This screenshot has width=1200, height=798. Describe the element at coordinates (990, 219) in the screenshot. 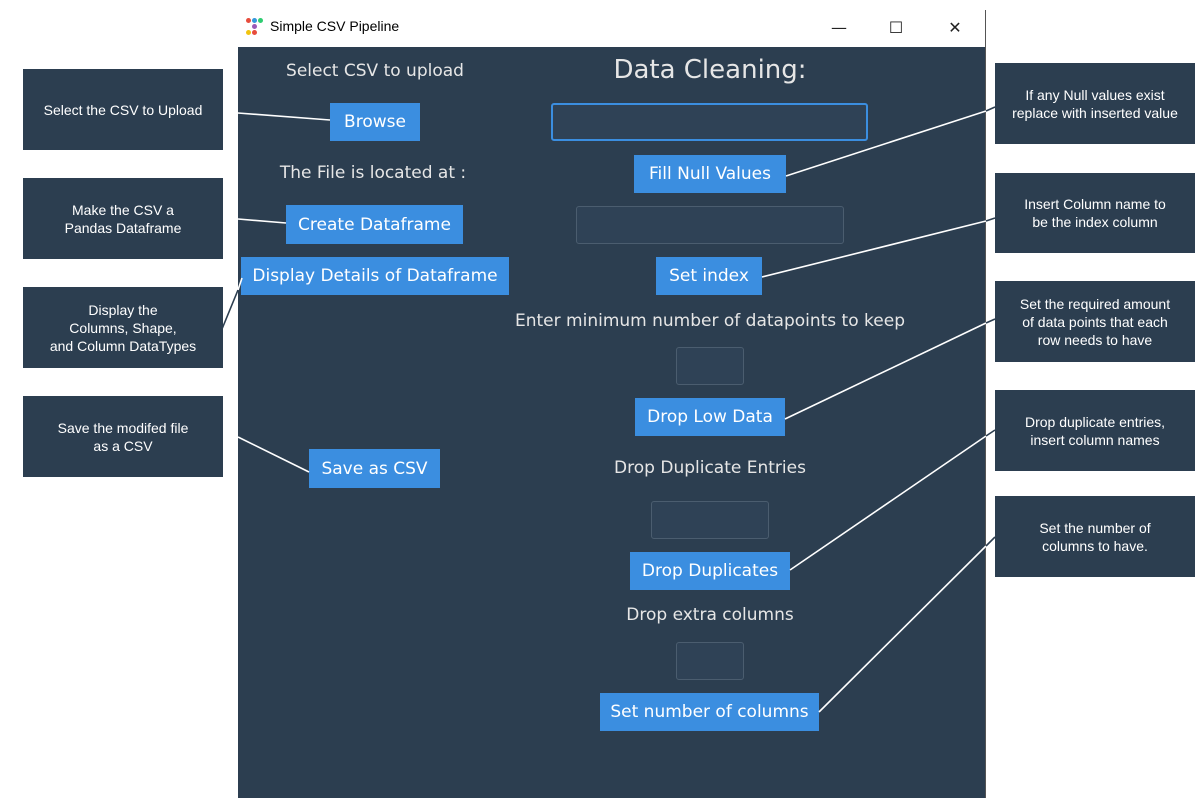

I see `connector-set-index-ext` at that location.